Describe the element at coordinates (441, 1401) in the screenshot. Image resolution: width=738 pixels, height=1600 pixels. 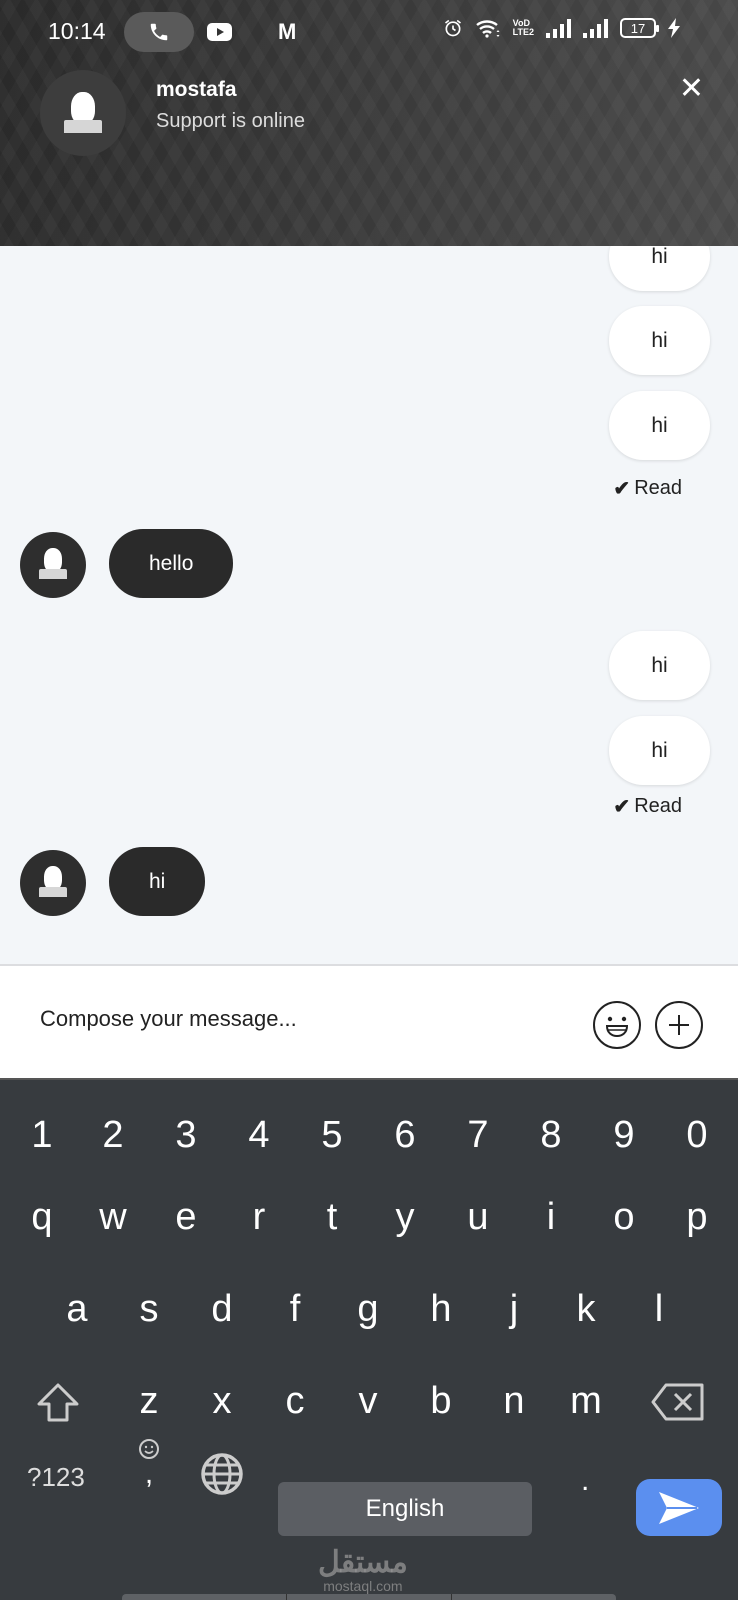
I see `key-b: b` at that location.